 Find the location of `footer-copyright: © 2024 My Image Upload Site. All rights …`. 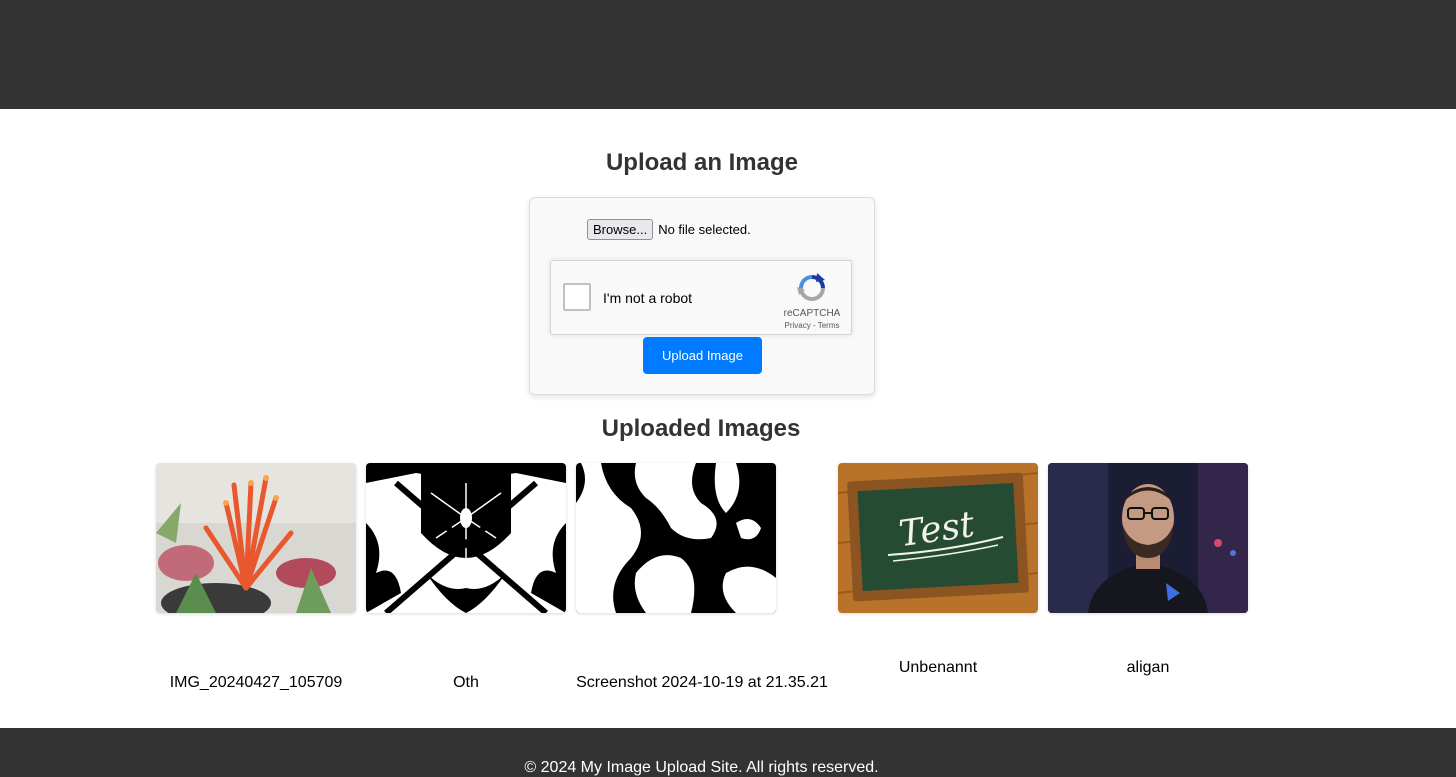

footer-copyright: © 2024 My Image Upload Site. All rights … is located at coordinates (701, 767).